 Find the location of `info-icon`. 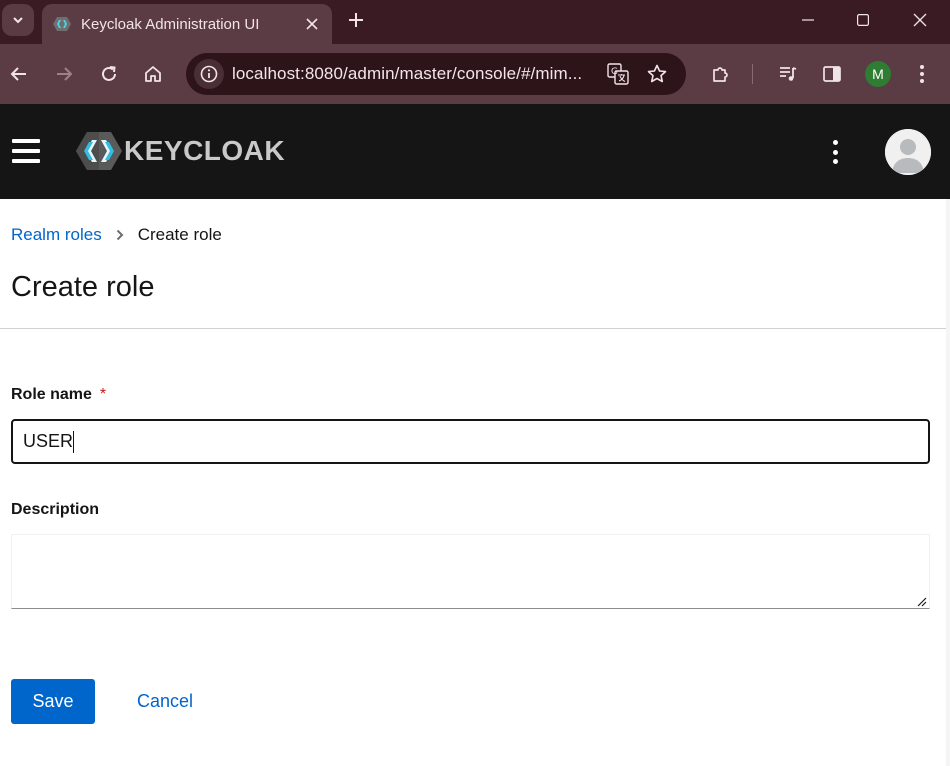

info-icon is located at coordinates (209, 74).